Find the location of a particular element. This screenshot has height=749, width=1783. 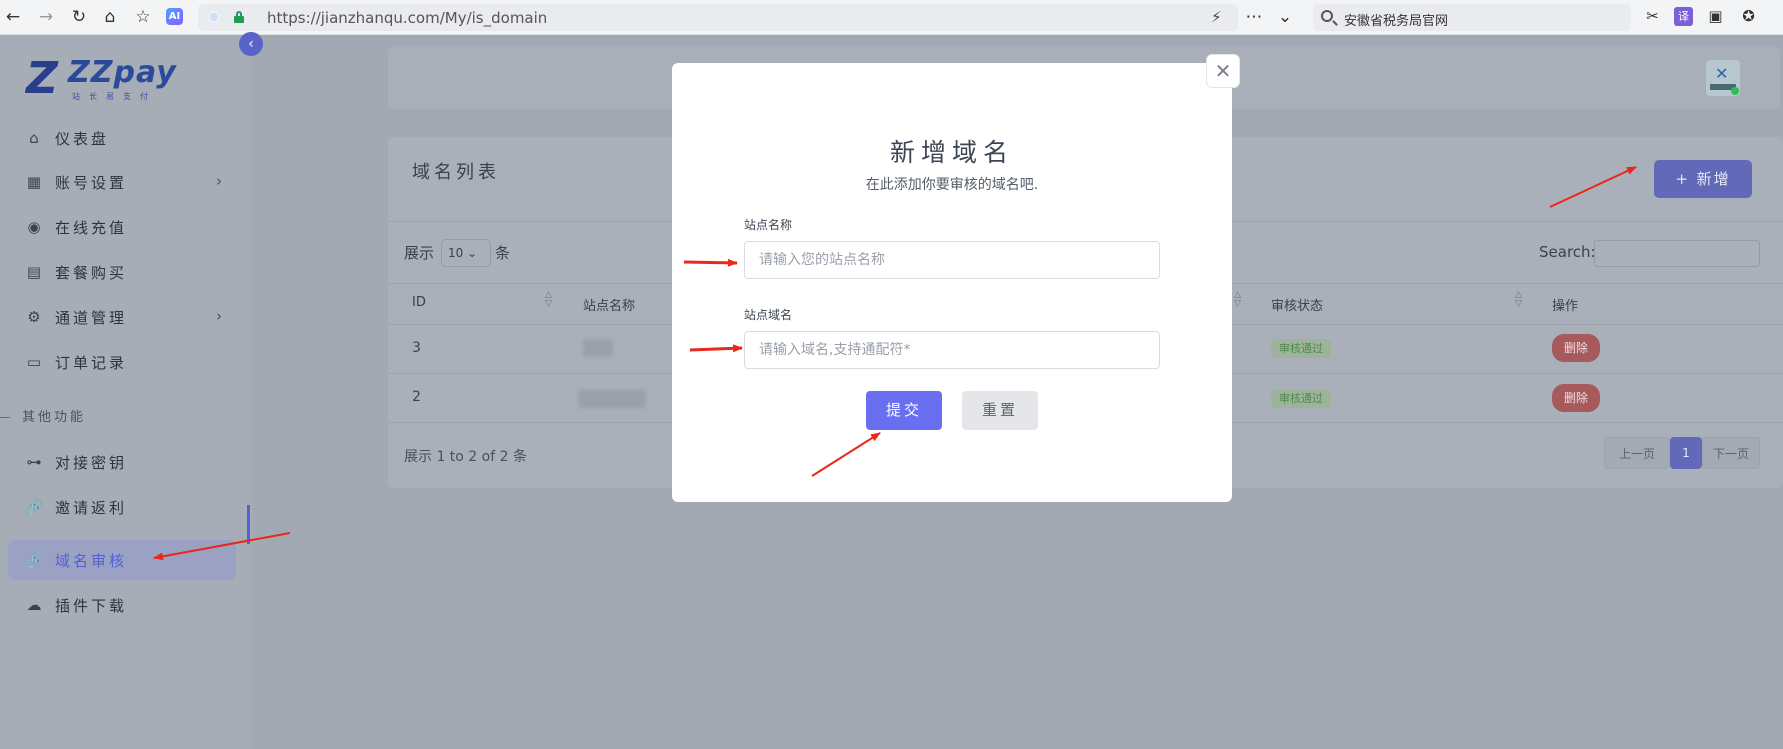

table-cell-id: 3 is located at coordinates (416, 348).